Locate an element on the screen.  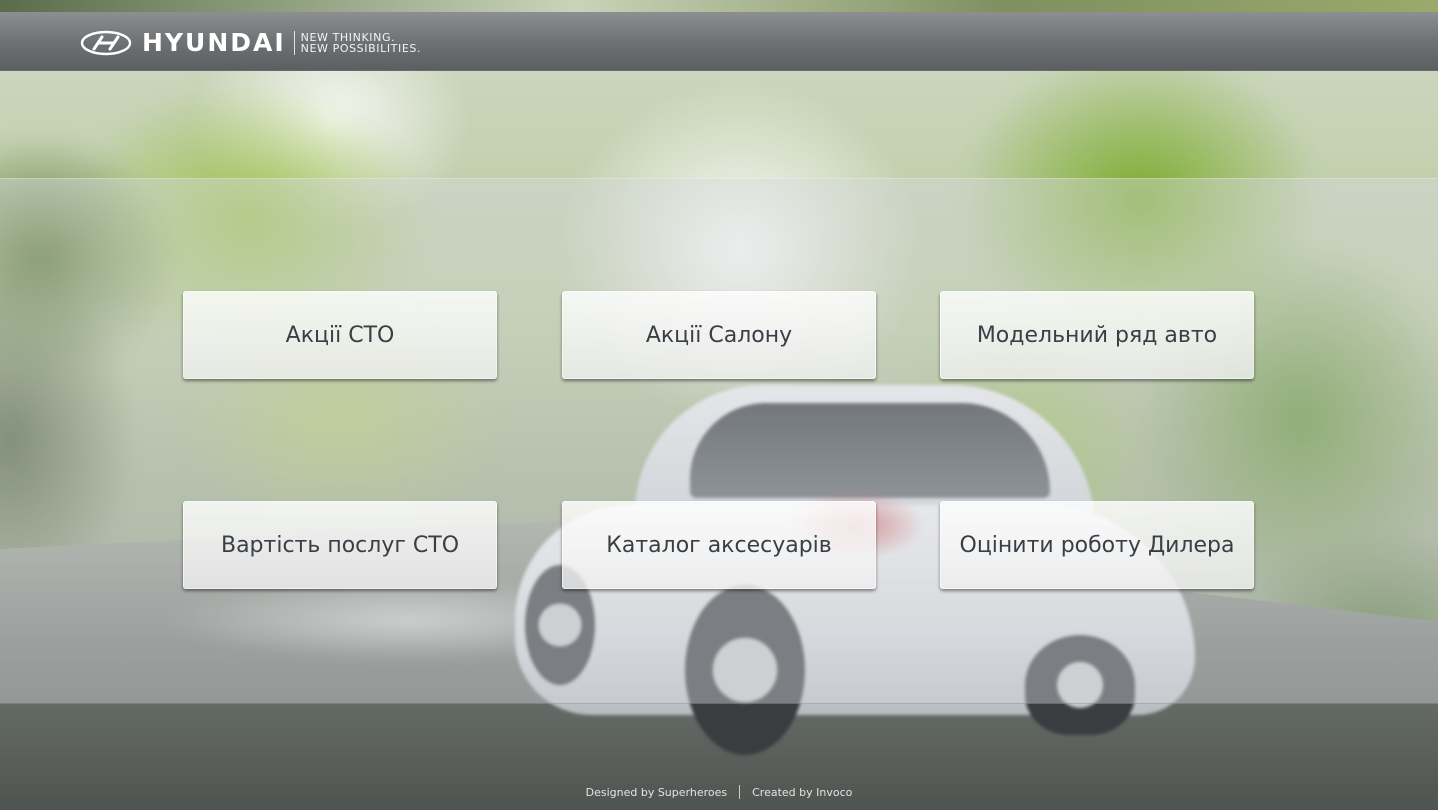
menu-tile-model-range: Модельний ряд авто is located at coordinates (1097, 335).